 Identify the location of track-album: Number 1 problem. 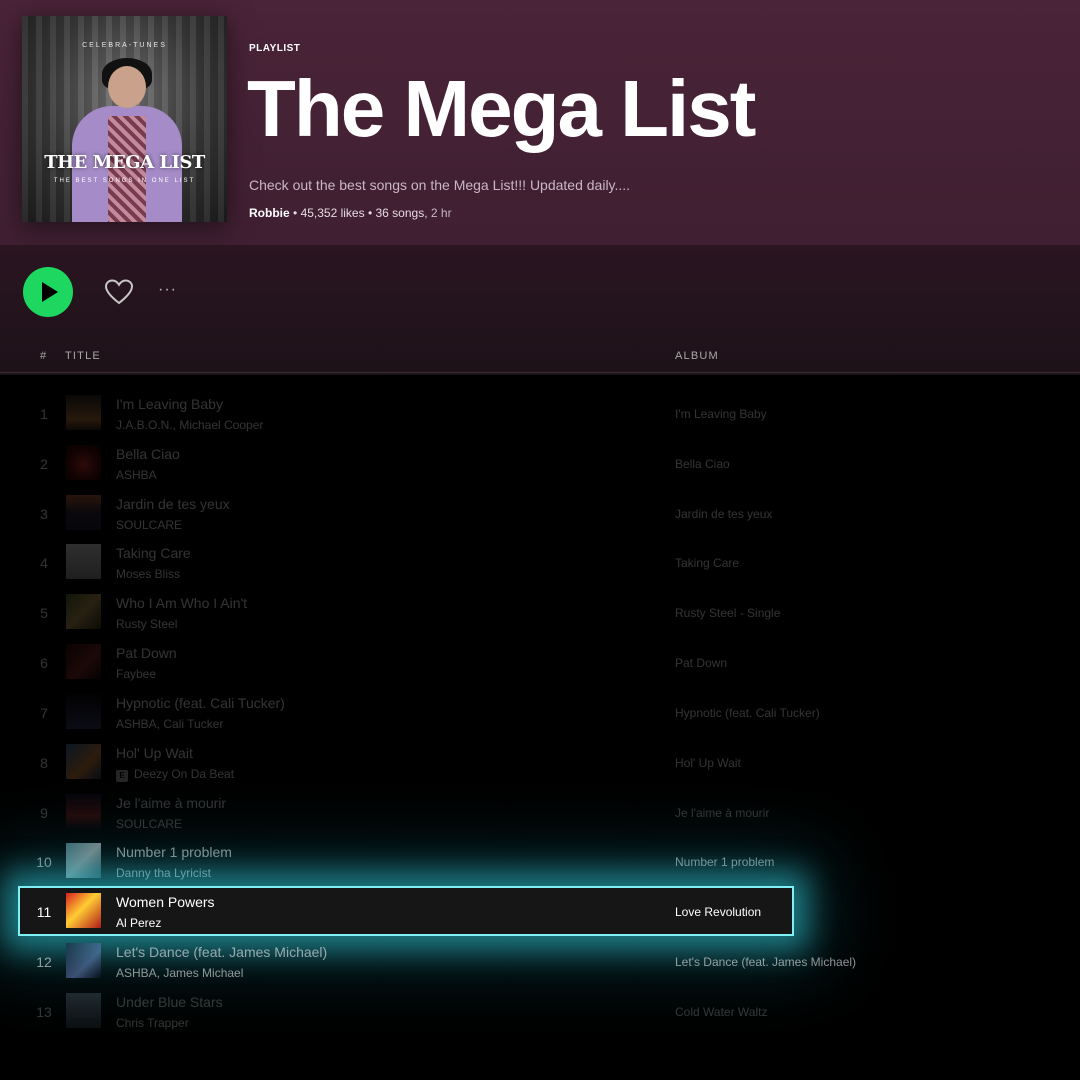
(724, 862).